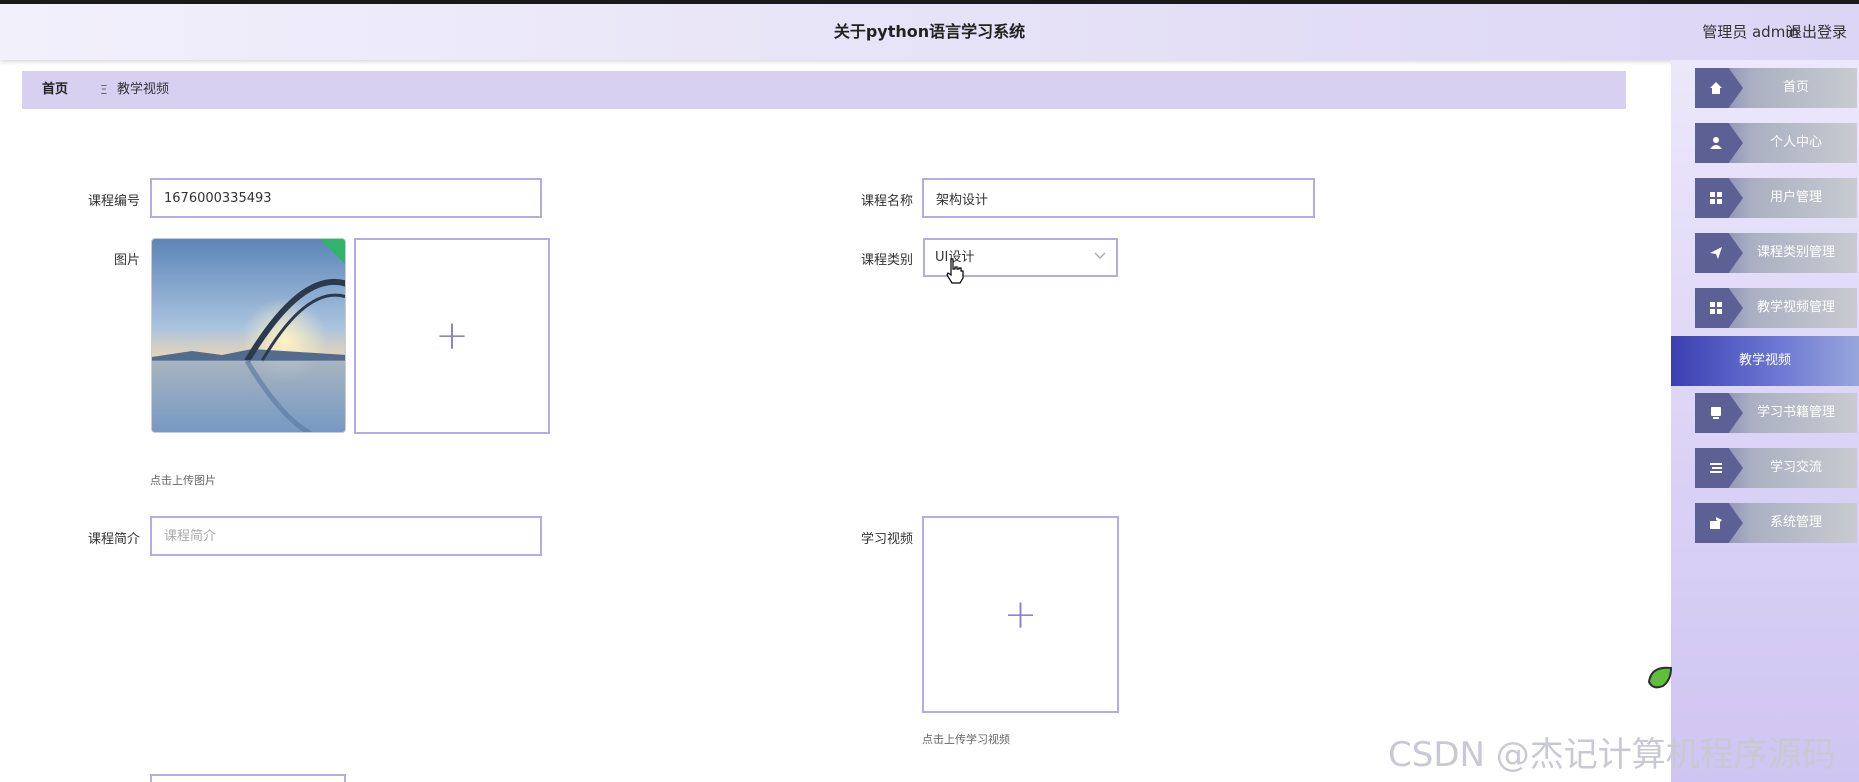 This screenshot has width=1859, height=782. Describe the element at coordinates (1795, 142) in the screenshot. I see `sidebar-item-label: 个人中心` at that location.